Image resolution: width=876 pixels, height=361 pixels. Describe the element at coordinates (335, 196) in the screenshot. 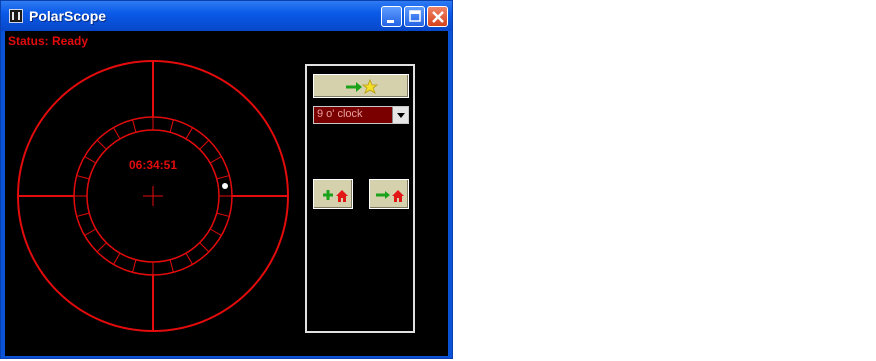

I see `plus-home-icon` at that location.